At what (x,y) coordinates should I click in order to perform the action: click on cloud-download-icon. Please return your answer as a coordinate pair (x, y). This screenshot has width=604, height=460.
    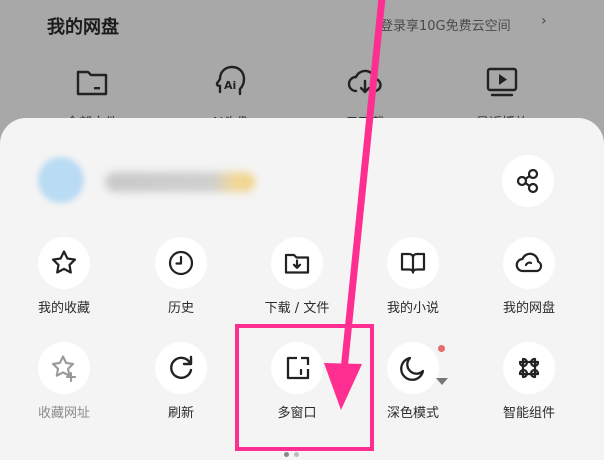
    Looking at the image, I should click on (365, 82).